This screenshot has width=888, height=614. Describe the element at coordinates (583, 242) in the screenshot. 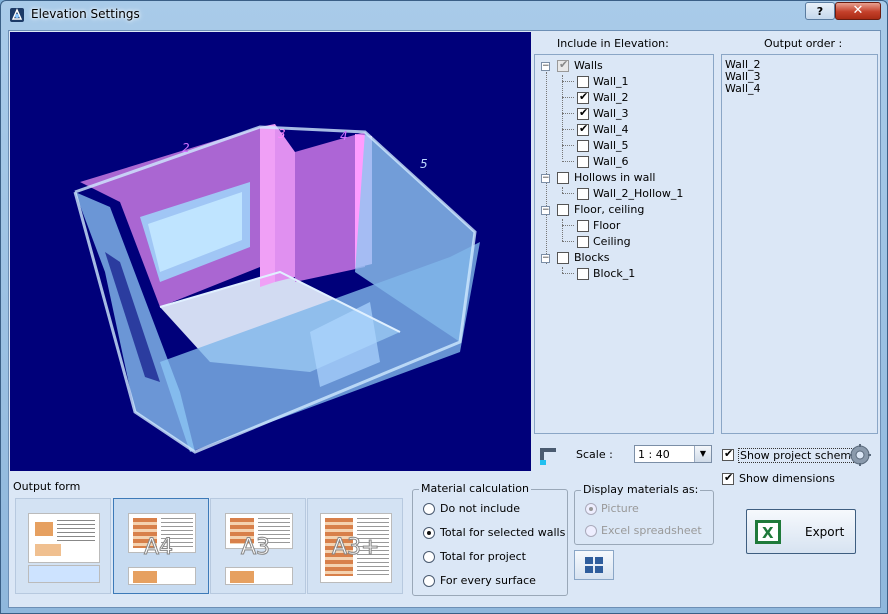

I see `ceiling-checkbox` at that location.